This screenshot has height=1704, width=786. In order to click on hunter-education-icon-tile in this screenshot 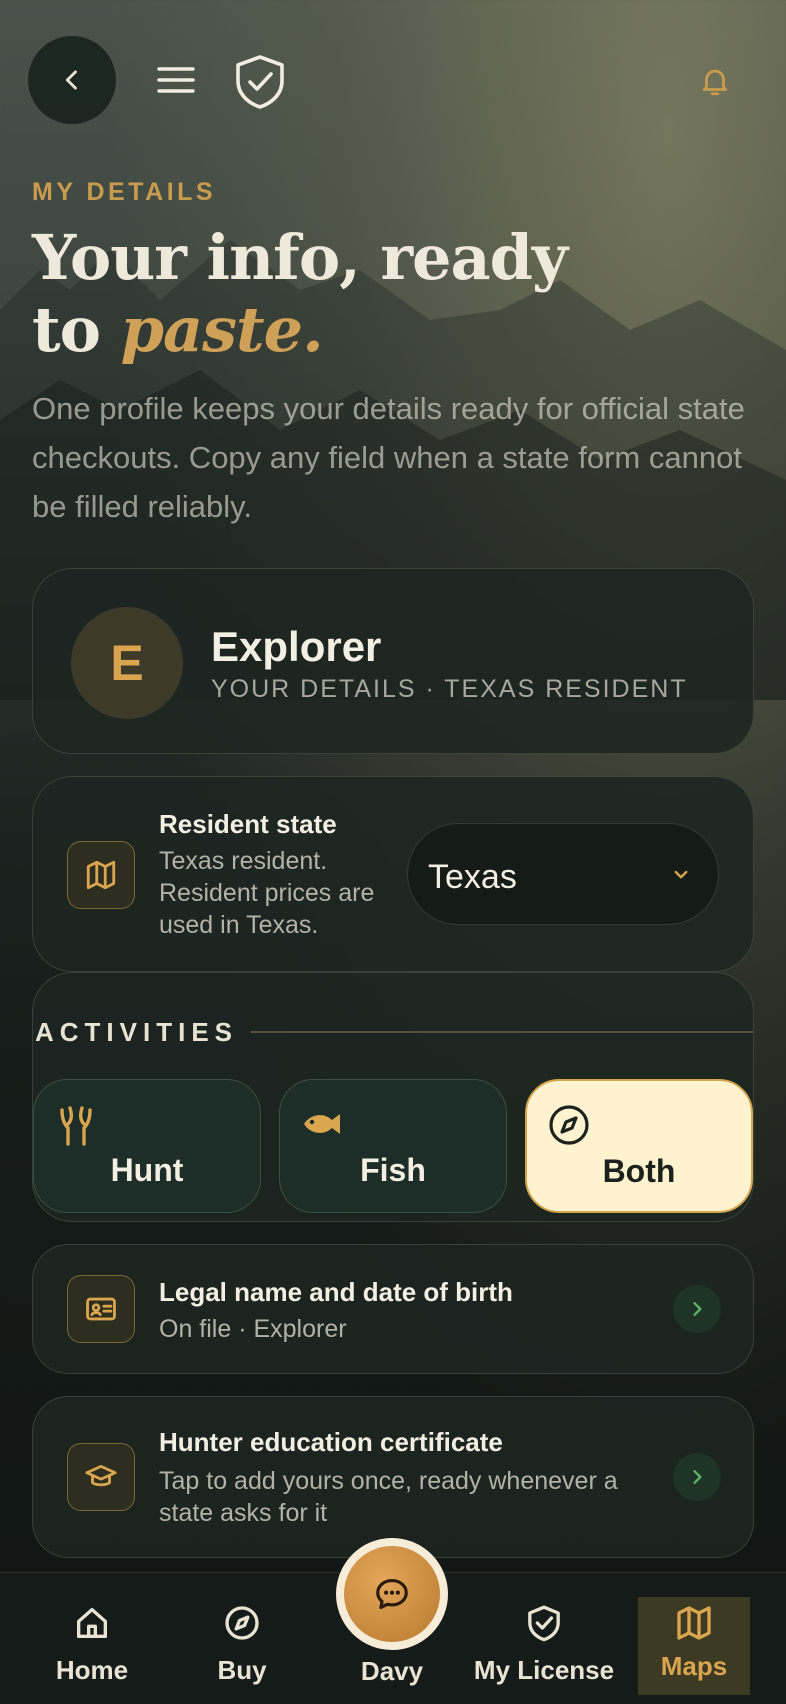, I will do `click(101, 1477)`.